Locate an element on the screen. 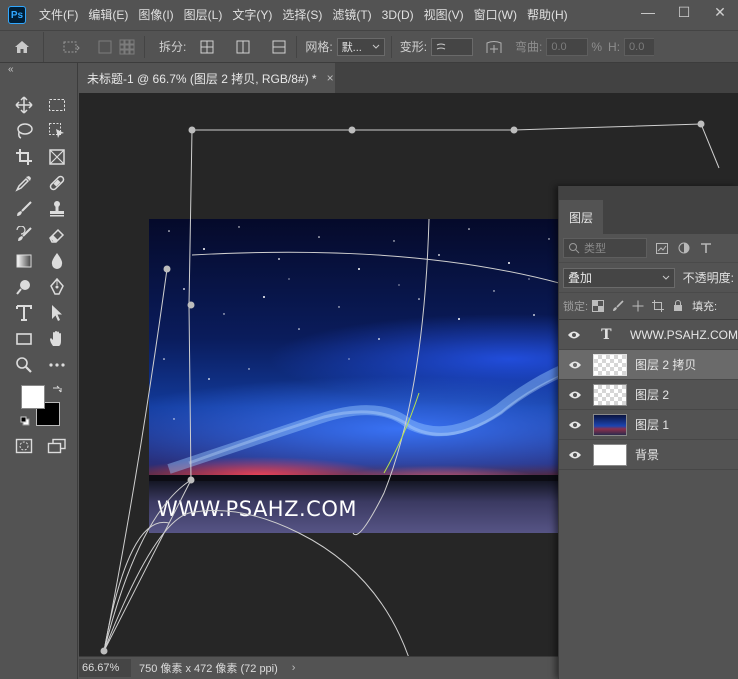 Image resolution: width=738 pixels, height=679 pixels. transform-preset-icon is located at coordinates (71, 47).